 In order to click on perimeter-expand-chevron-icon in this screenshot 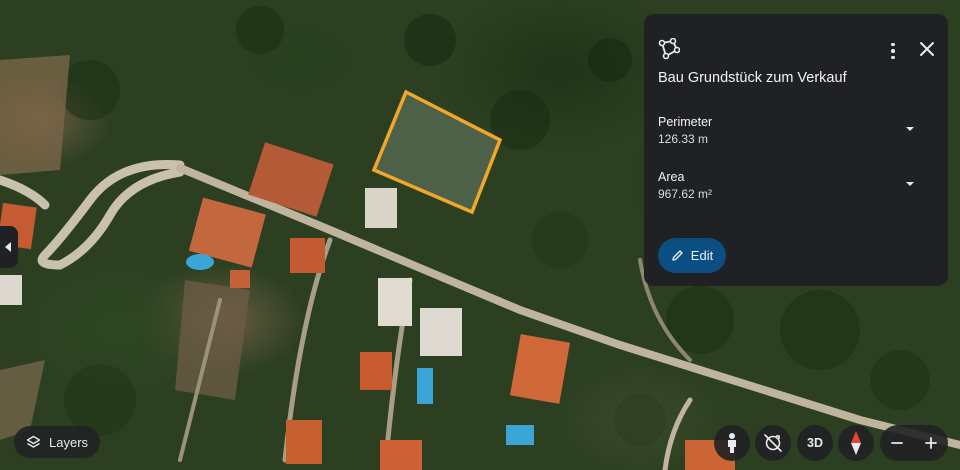, I will do `click(910, 129)`.